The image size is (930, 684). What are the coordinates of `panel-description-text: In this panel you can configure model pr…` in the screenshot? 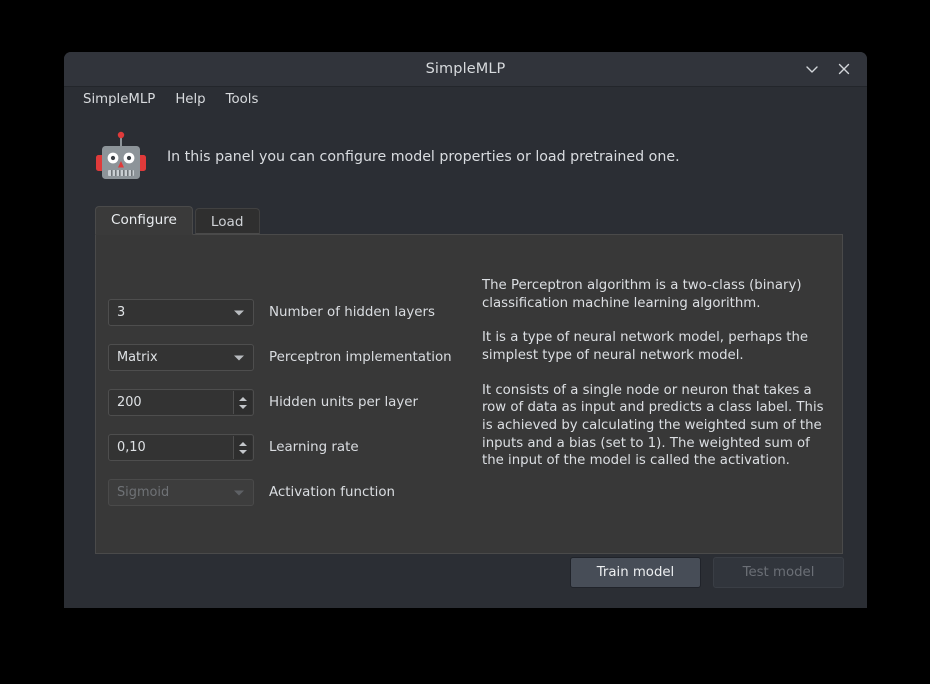 It's located at (423, 156).